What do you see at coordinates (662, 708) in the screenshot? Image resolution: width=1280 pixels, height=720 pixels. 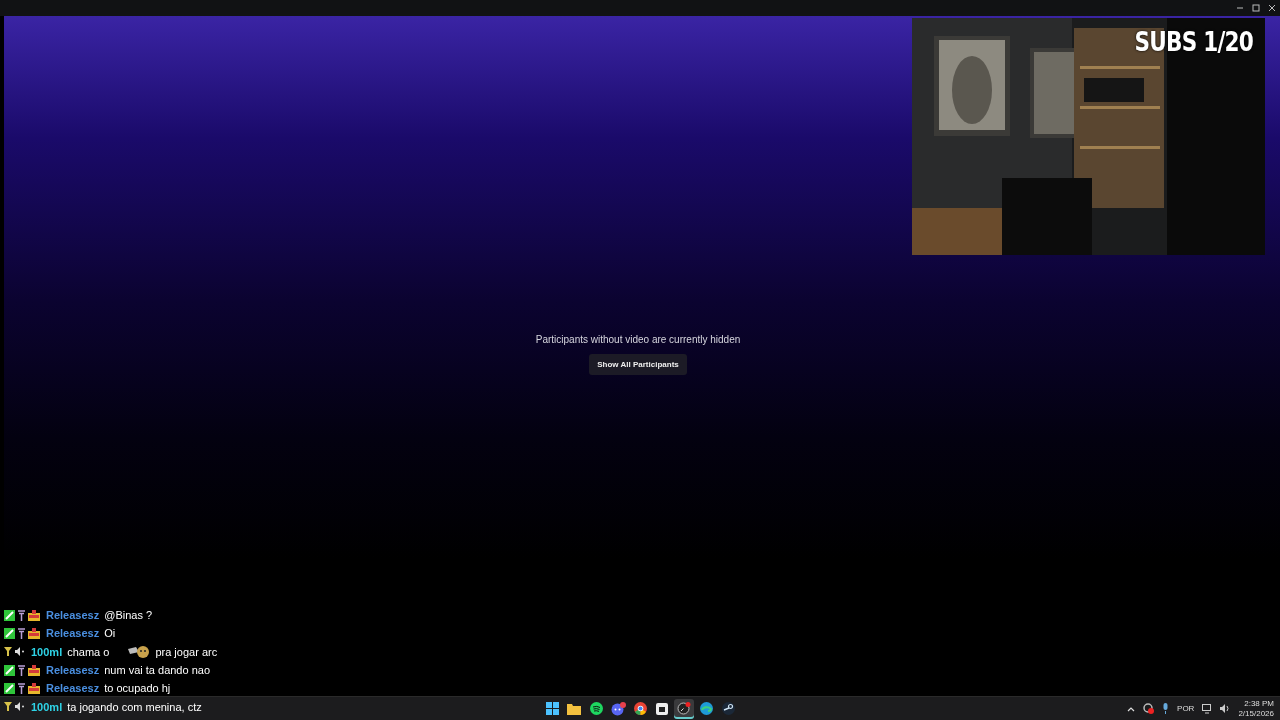 I see `app-icon` at bounding box center [662, 708].